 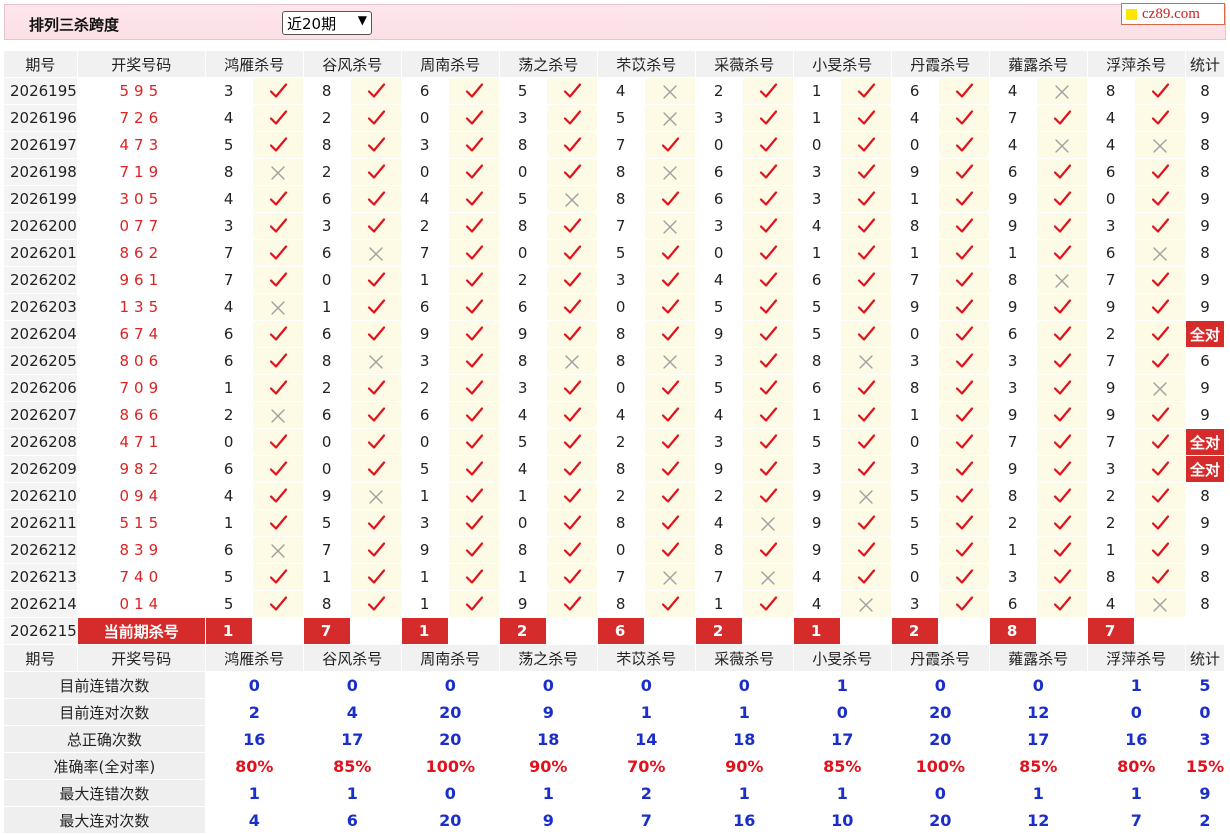 What do you see at coordinates (842, 64) in the screenshot?
I see `column-header-expert: 小旻杀号` at bounding box center [842, 64].